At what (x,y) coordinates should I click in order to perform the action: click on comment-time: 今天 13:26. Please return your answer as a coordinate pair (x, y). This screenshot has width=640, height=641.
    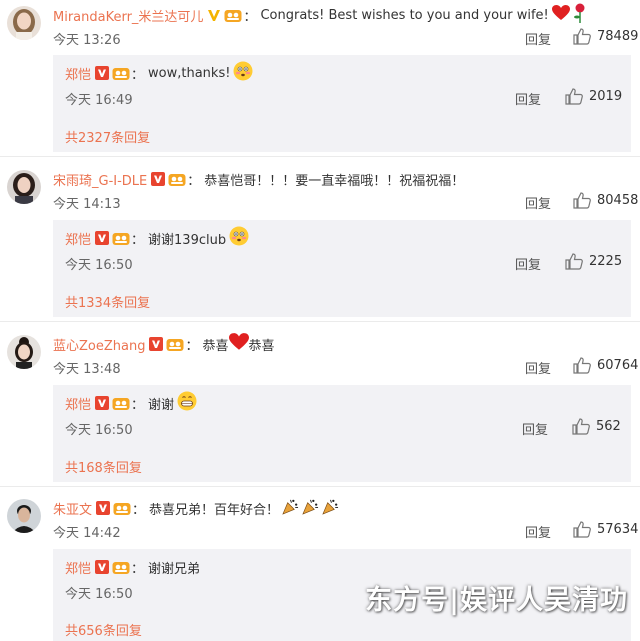
    Looking at the image, I should click on (87, 40).